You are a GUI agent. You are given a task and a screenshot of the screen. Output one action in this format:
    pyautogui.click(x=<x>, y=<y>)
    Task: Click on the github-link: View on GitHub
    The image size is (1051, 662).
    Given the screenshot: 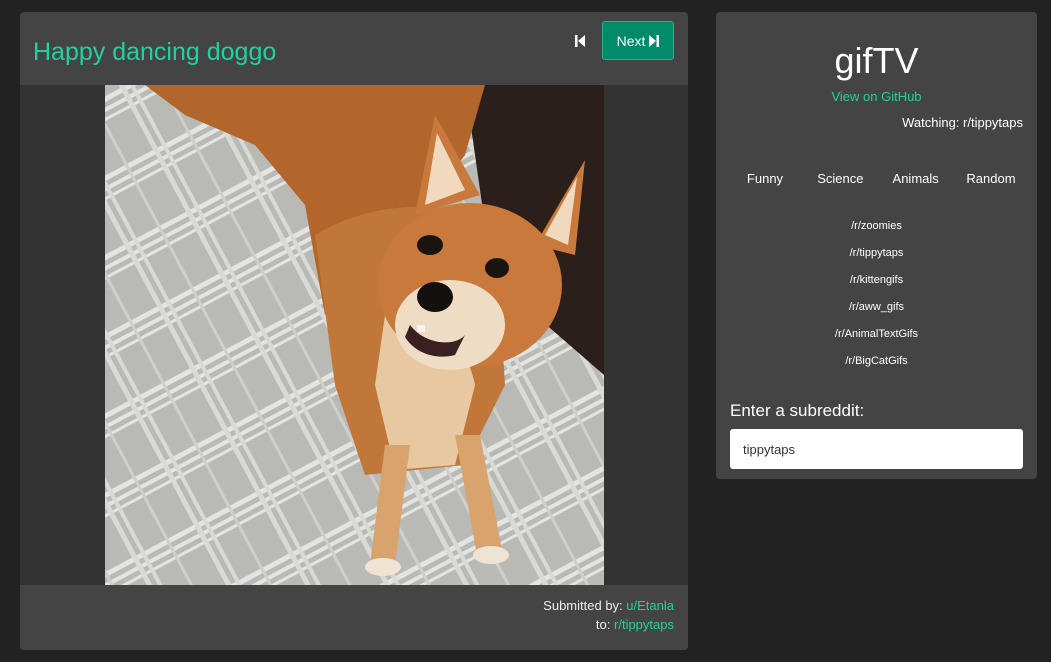 What is the action you would take?
    pyautogui.click(x=876, y=96)
    